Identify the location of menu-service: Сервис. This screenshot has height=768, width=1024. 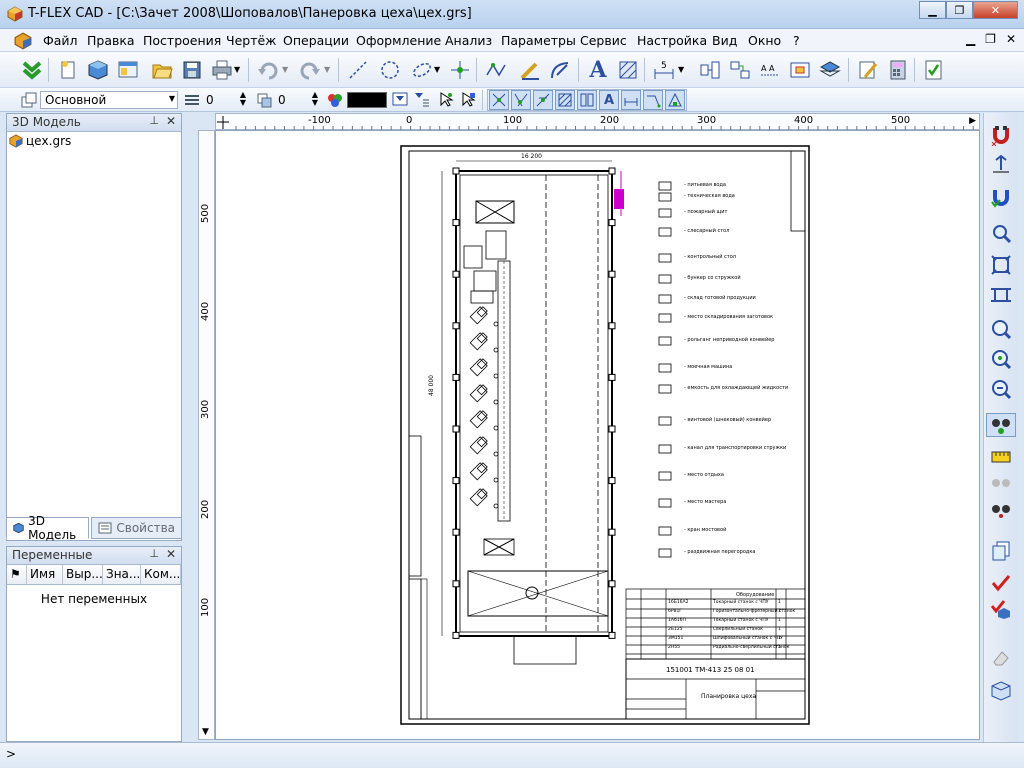
(603, 40).